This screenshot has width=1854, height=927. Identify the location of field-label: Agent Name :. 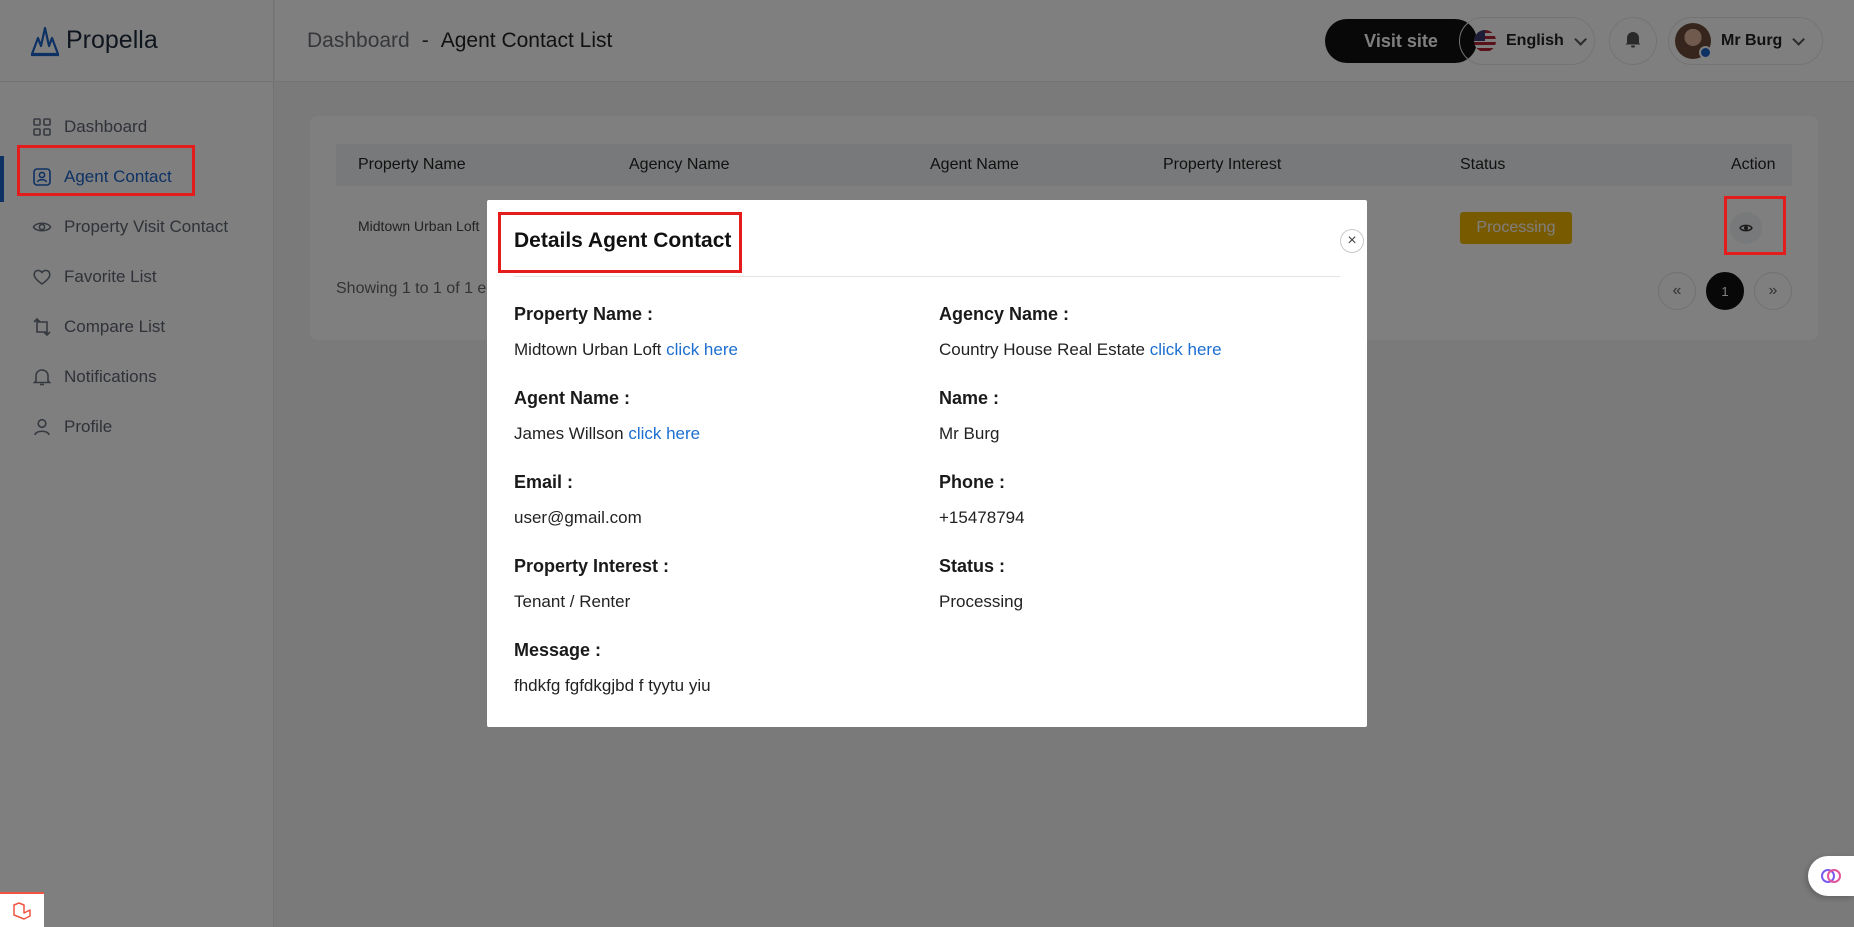
(572, 398).